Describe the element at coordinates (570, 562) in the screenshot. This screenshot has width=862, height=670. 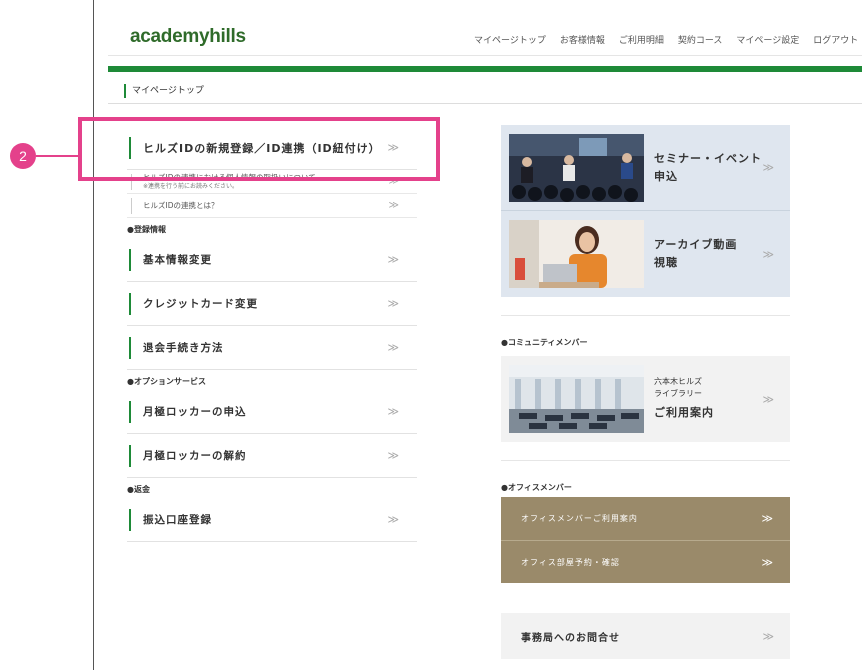
I see `button-label: オフィス部屋予約・確認` at that location.